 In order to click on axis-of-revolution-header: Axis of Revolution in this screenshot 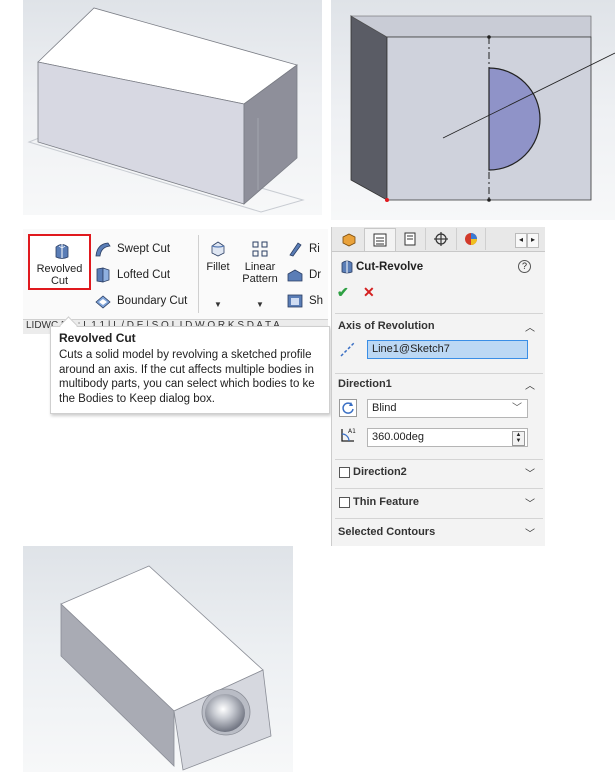, I will do `click(386, 326)`.